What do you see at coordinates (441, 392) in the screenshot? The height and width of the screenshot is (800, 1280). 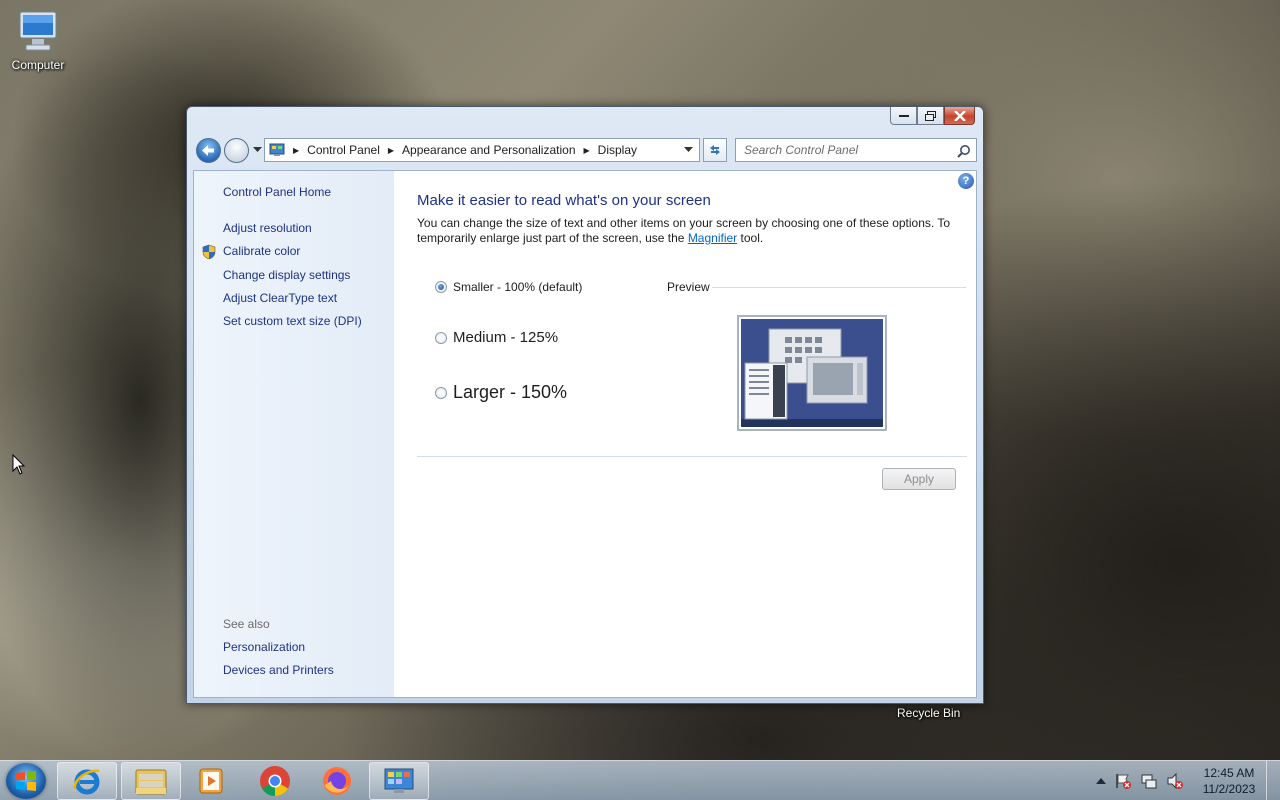 I see `larger-radio` at bounding box center [441, 392].